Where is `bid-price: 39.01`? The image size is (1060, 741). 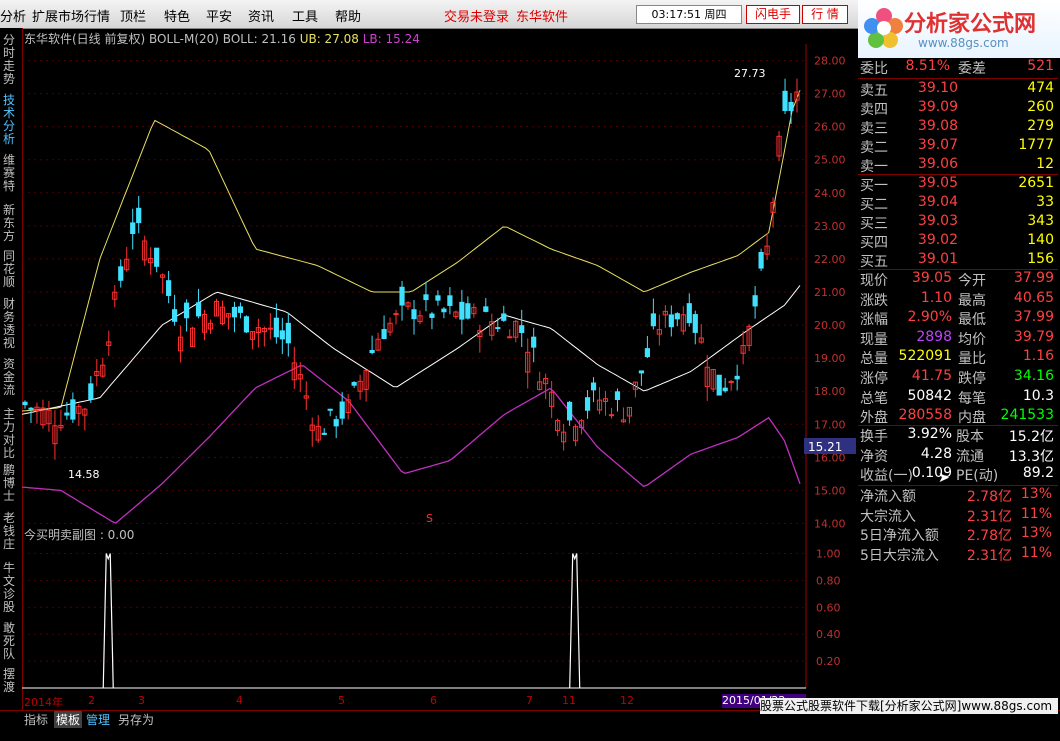 bid-price: 39.01 is located at coordinates (937, 259).